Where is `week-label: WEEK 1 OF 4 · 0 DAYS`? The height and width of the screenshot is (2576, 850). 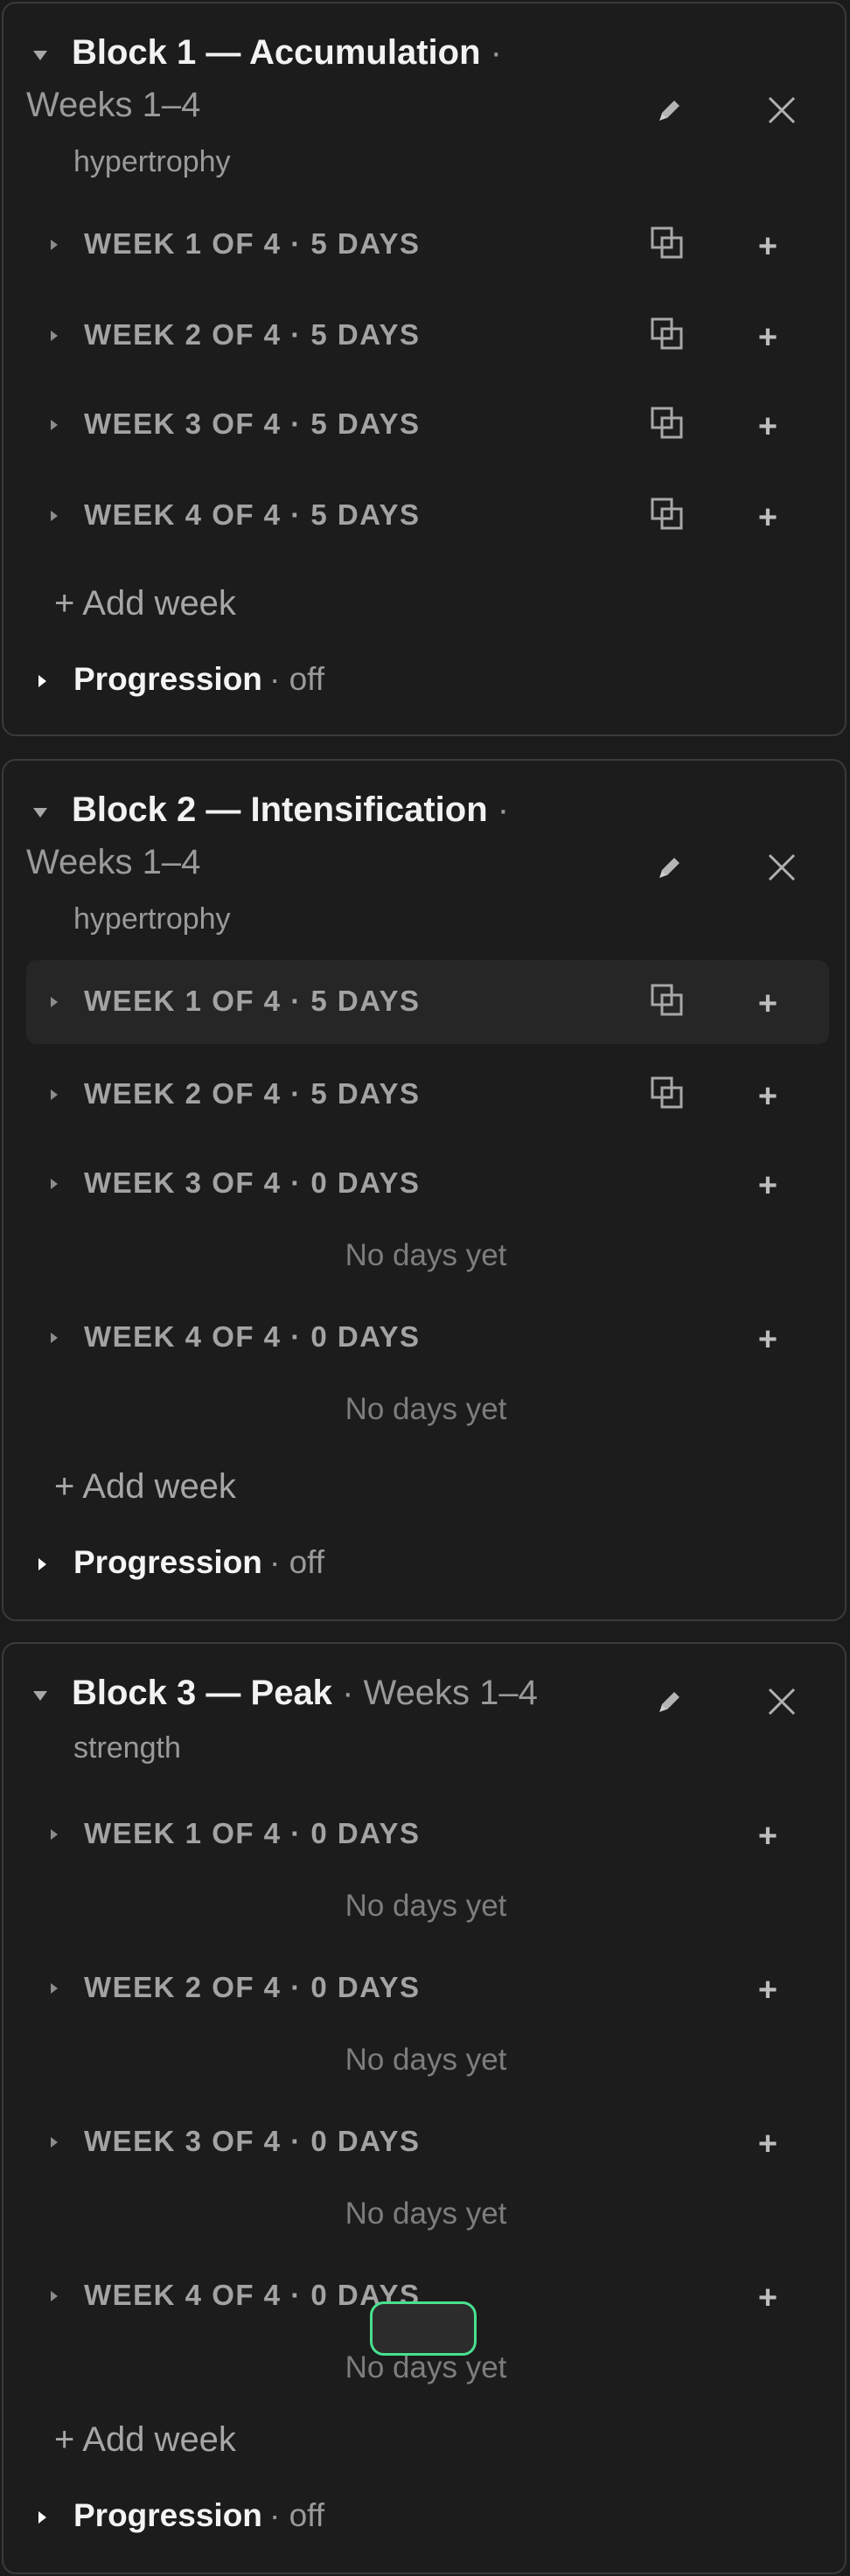
week-label: WEEK 1 OF 4 · 0 DAYS is located at coordinates (252, 1833).